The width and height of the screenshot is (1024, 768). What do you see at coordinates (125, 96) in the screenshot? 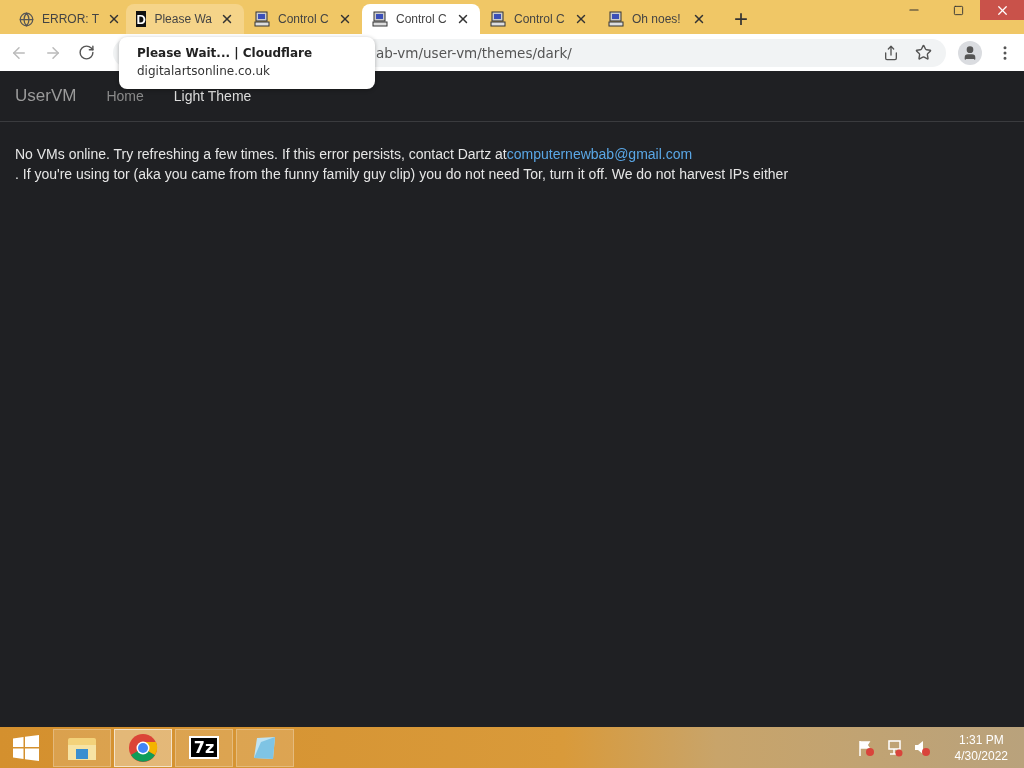
I see `nav-link: Home` at bounding box center [125, 96].